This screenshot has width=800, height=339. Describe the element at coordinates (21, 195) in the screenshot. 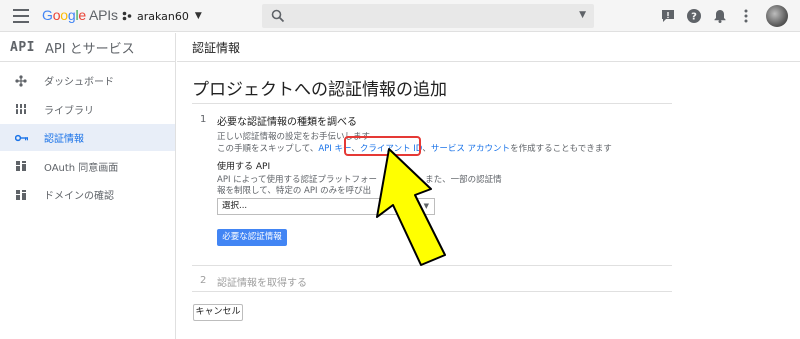

I see `domain-icon` at that location.